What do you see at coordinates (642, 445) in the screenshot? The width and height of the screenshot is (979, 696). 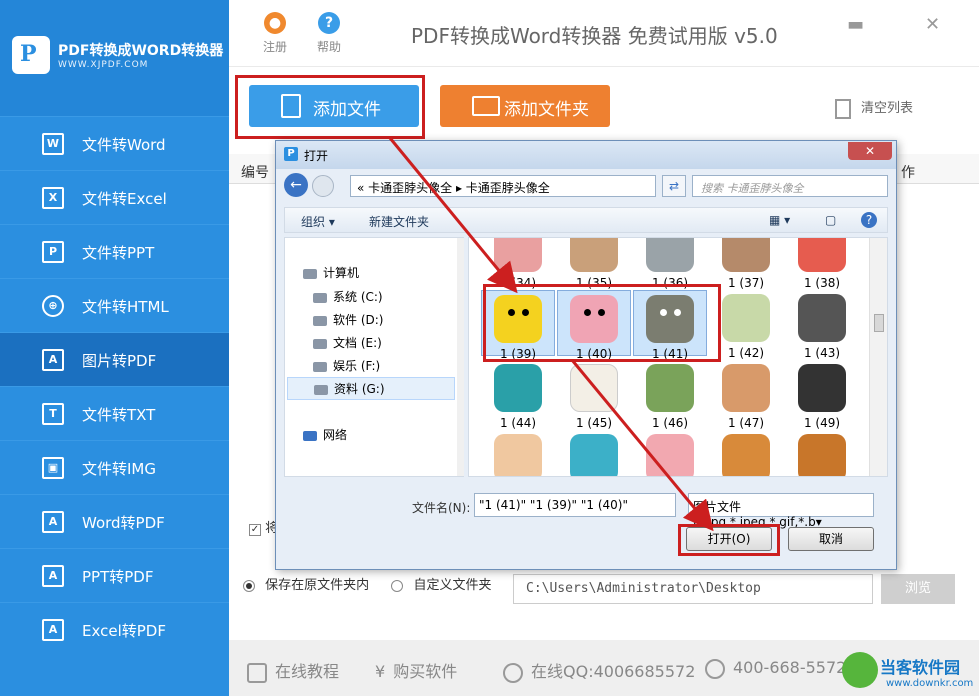 I see `arrow-to-open` at bounding box center [642, 445].